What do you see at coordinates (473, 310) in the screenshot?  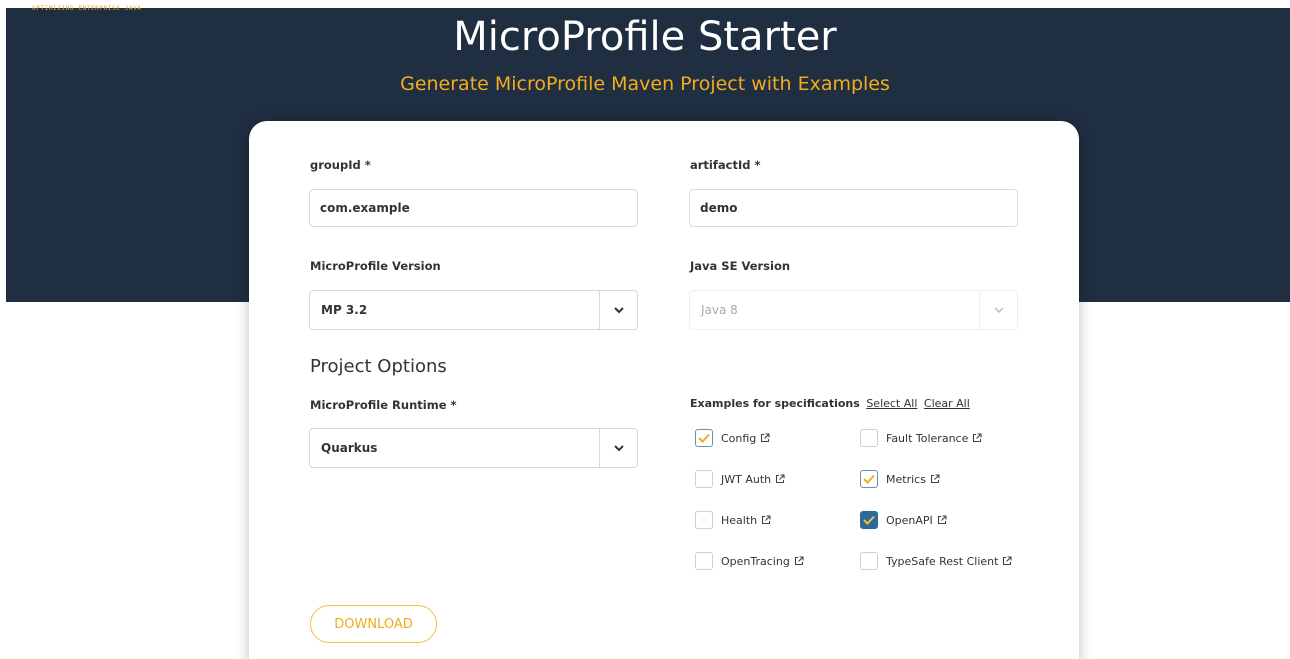 I see `mp-version-select: MP 3.2` at bounding box center [473, 310].